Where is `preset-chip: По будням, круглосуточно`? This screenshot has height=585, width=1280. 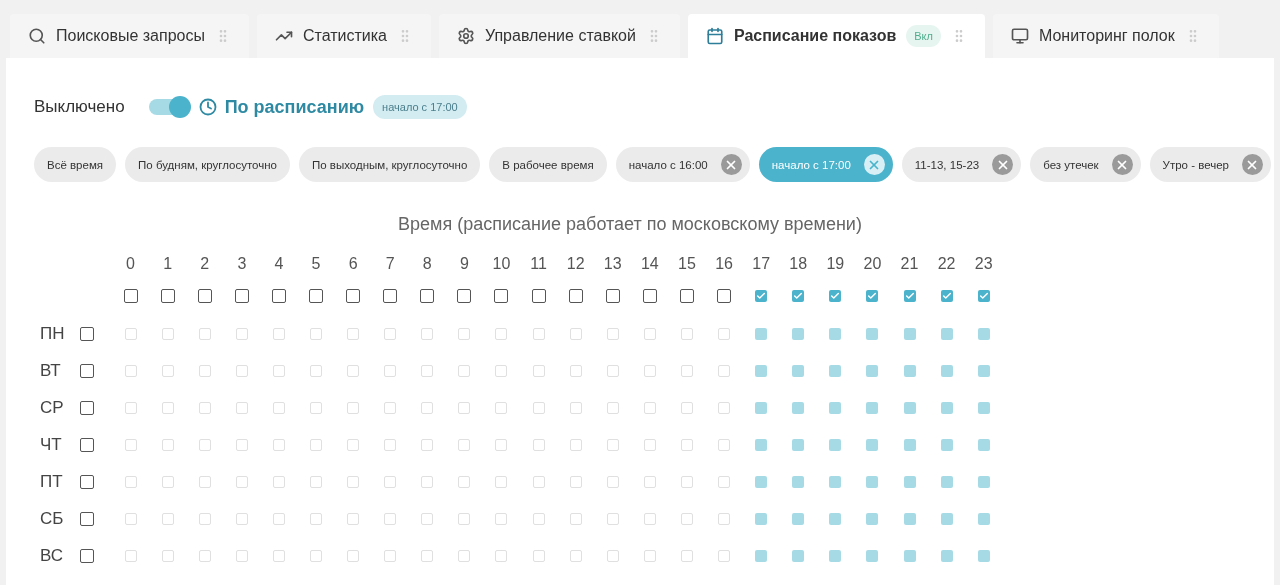 preset-chip: По будням, круглосуточно is located at coordinates (207, 164).